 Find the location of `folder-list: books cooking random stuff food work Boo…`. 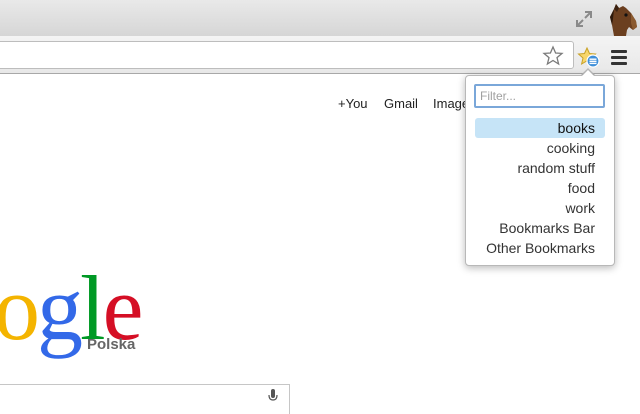

folder-list: books cooking random stuff food work Boo… is located at coordinates (540, 188).